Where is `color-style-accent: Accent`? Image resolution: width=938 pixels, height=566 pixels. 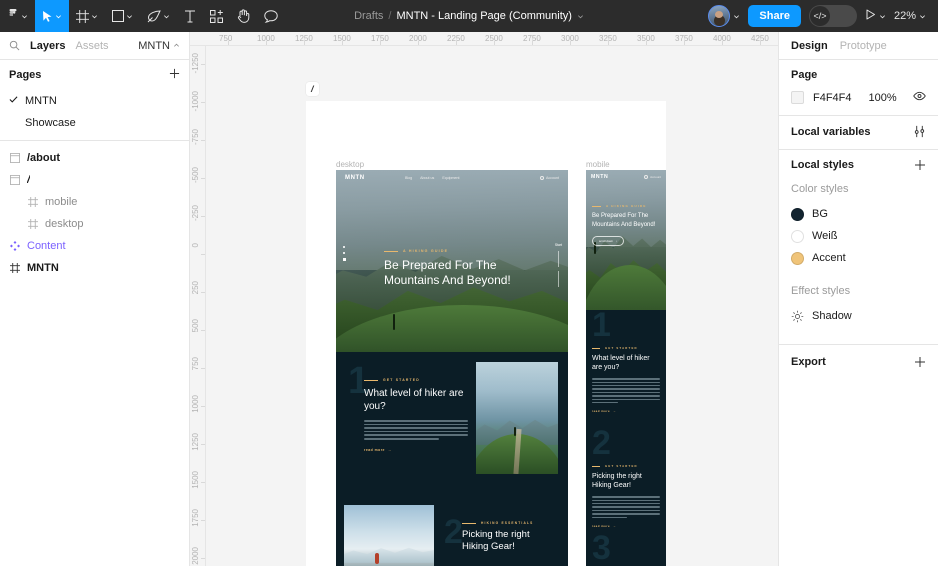
color-style-accent: Accent is located at coordinates (858, 258).